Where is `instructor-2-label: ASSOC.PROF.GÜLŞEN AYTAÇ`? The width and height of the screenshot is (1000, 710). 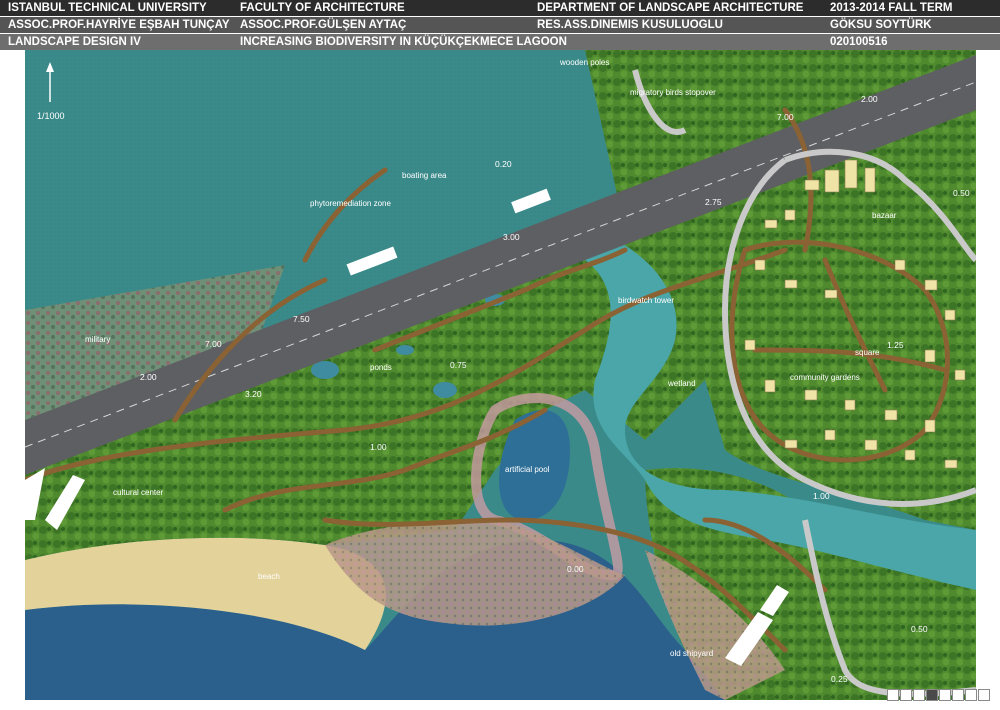
instructor-2-label: ASSOC.PROF.GÜLŞEN AYTAÇ is located at coordinates (323, 25).